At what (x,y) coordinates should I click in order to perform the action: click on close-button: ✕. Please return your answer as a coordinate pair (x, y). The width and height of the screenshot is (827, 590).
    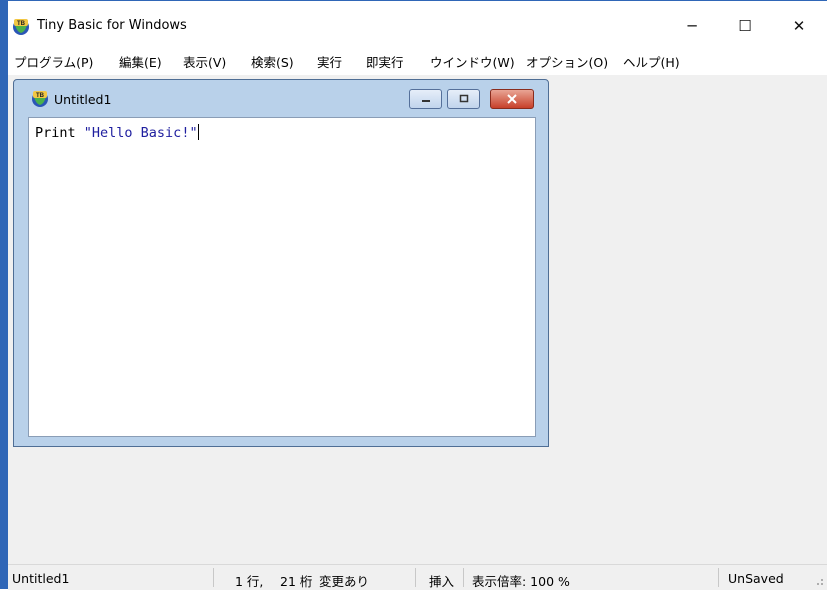
    Looking at the image, I should click on (799, 26).